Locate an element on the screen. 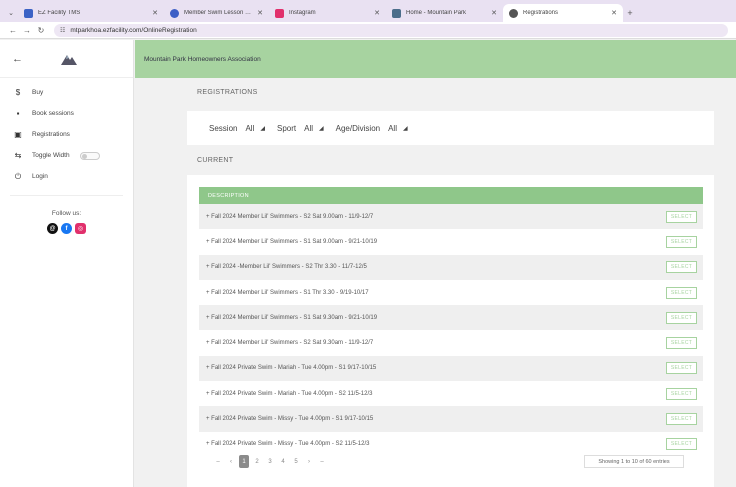 This screenshot has width=736, height=487. pagination-page-1: 1 is located at coordinates (244, 461).